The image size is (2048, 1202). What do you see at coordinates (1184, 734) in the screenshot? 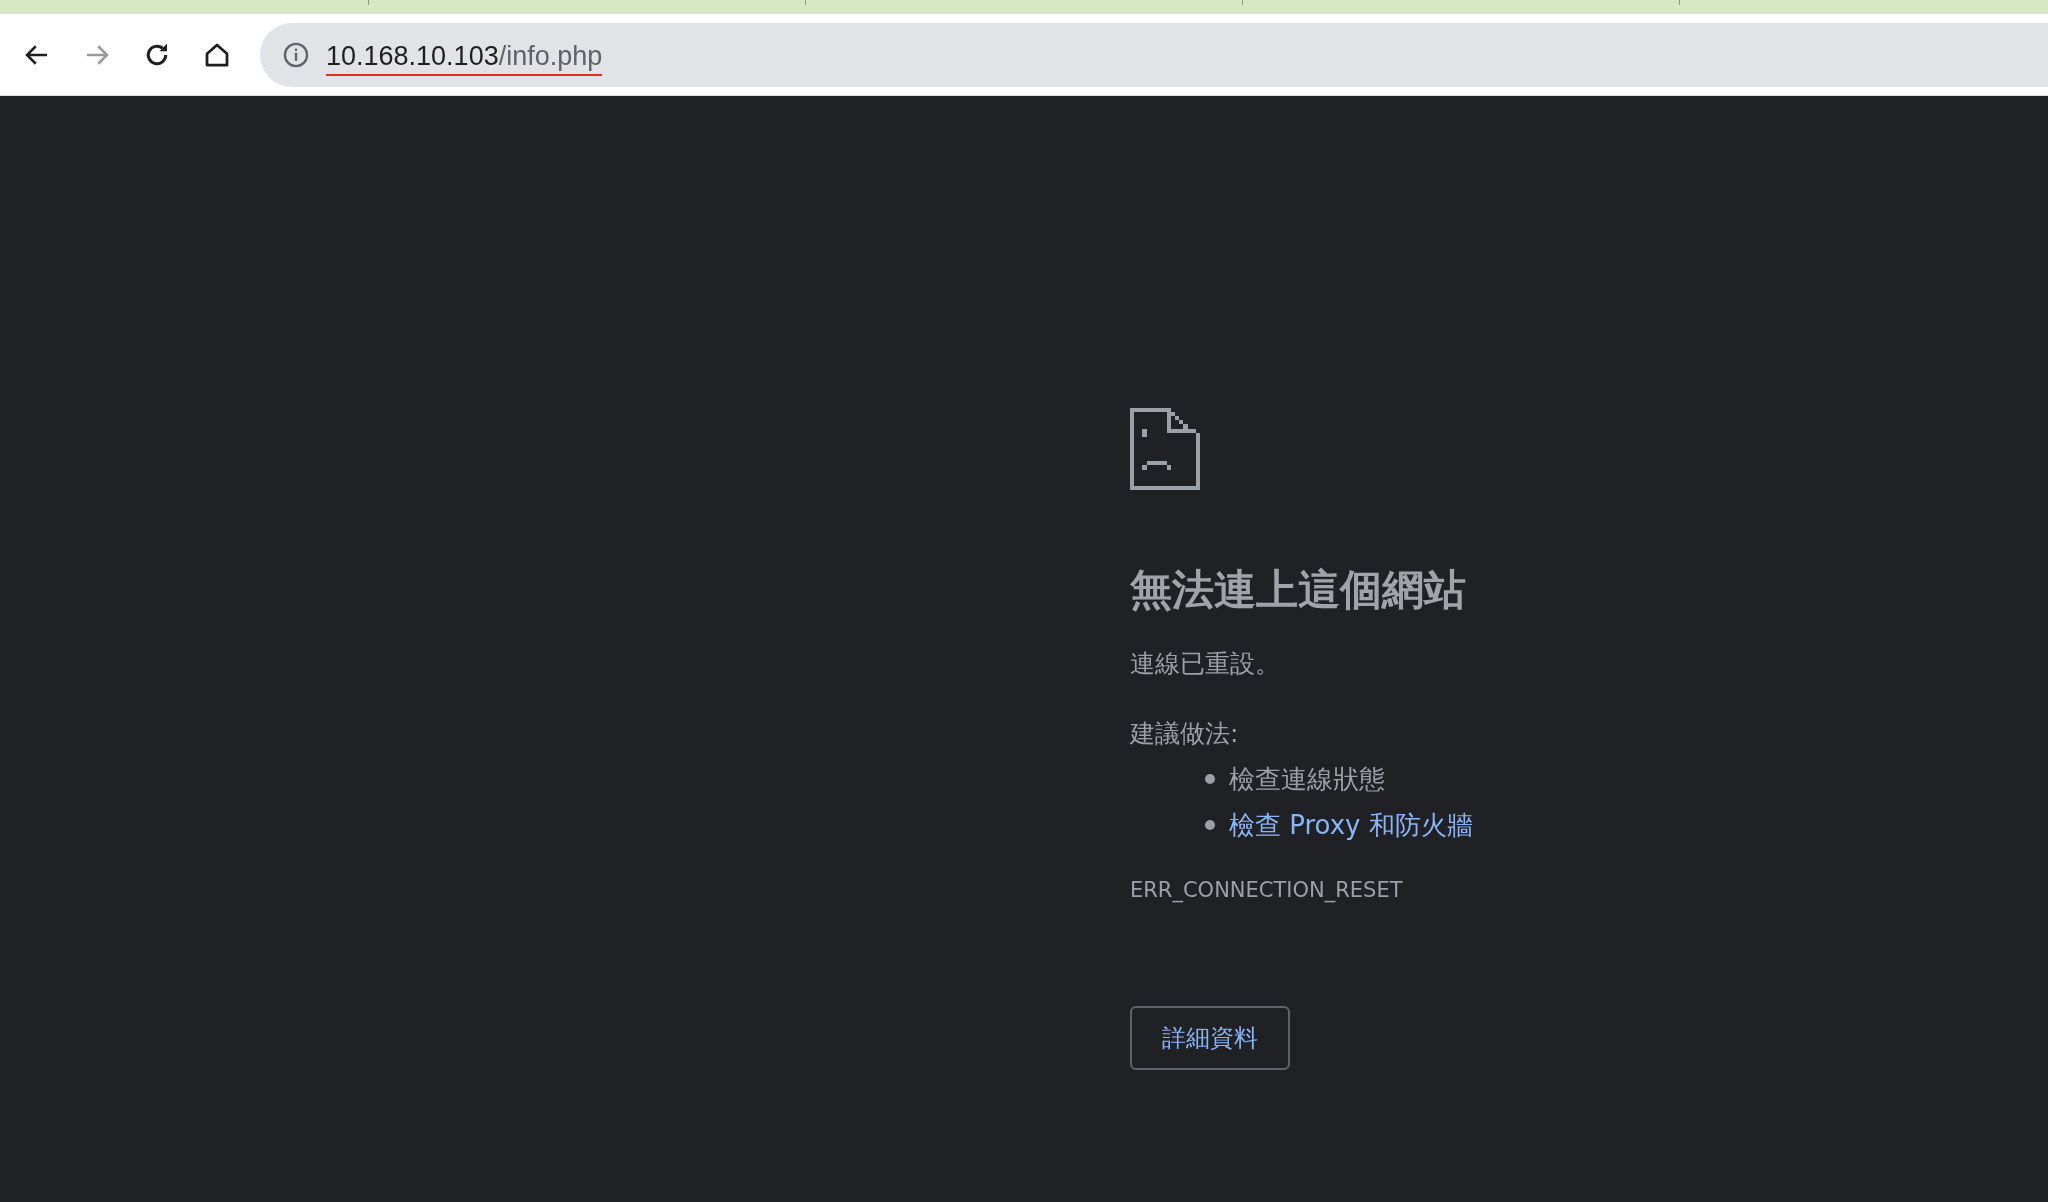
I see `suggestions-heading: 建議做法:` at bounding box center [1184, 734].